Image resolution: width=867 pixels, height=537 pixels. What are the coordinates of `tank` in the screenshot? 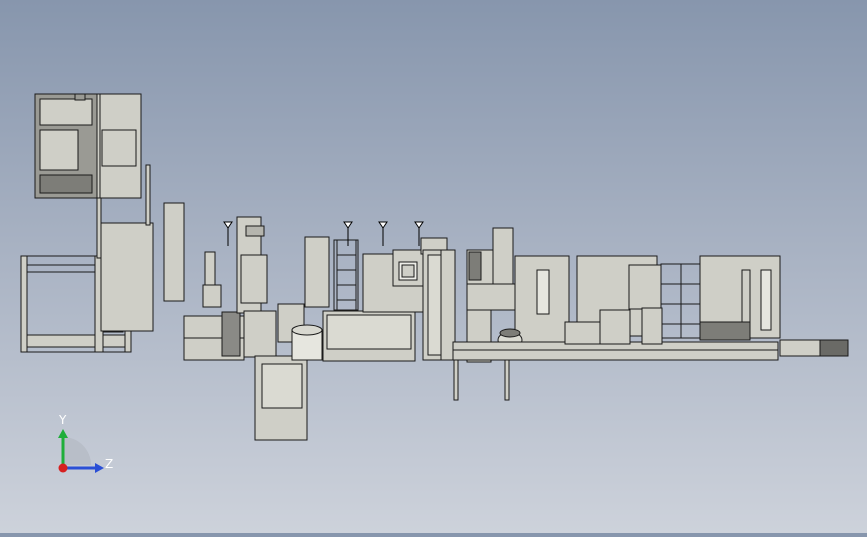 It's located at (307, 342).